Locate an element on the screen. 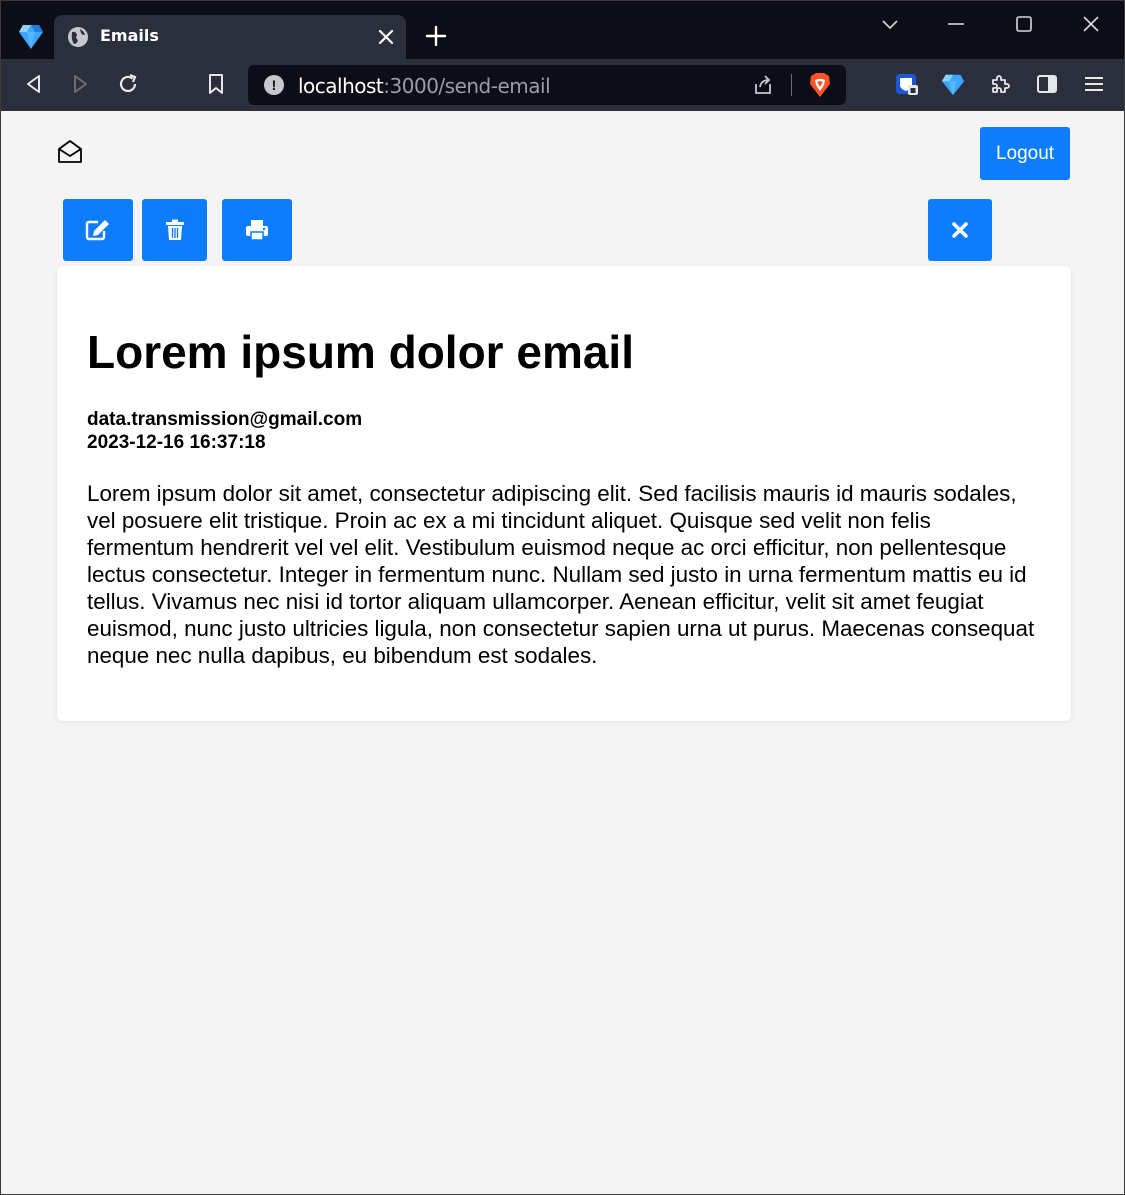  address-bar: ! localhost:3000/send-email is located at coordinates (547, 85).